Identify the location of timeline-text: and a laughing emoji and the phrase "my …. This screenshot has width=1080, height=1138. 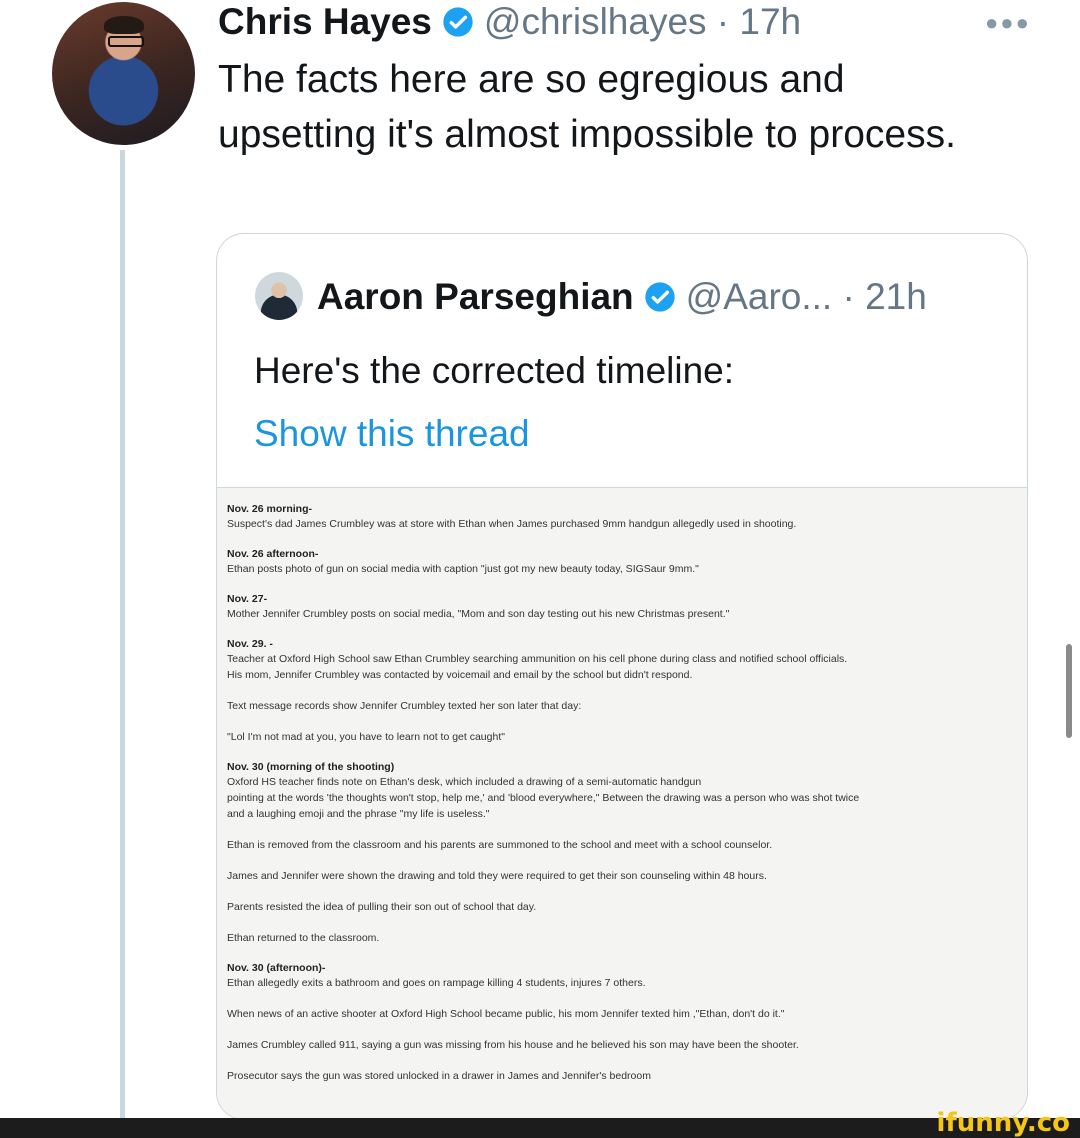
(358, 814).